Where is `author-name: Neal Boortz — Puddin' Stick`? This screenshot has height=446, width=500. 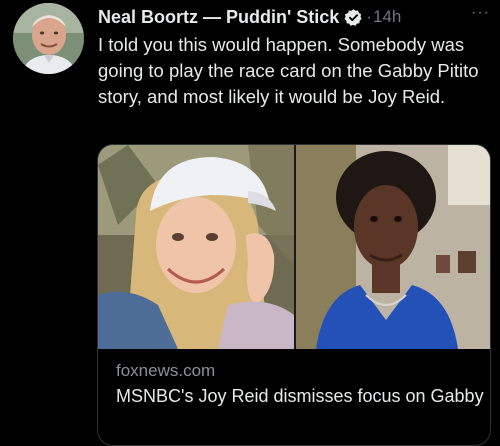
author-name: Neal Boortz — Puddin' Stick is located at coordinates (218, 17).